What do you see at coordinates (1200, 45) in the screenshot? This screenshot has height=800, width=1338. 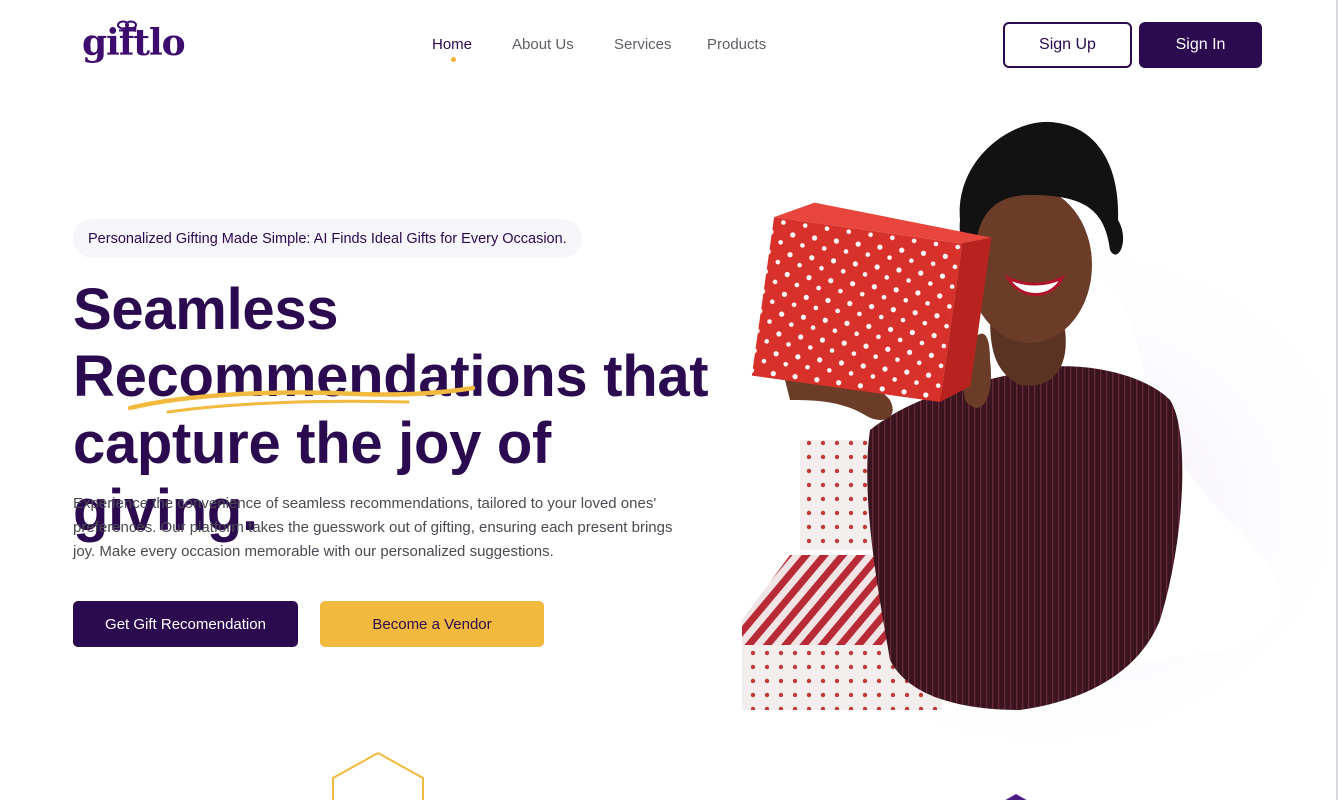 I see `sign-in-button: Sign In` at bounding box center [1200, 45].